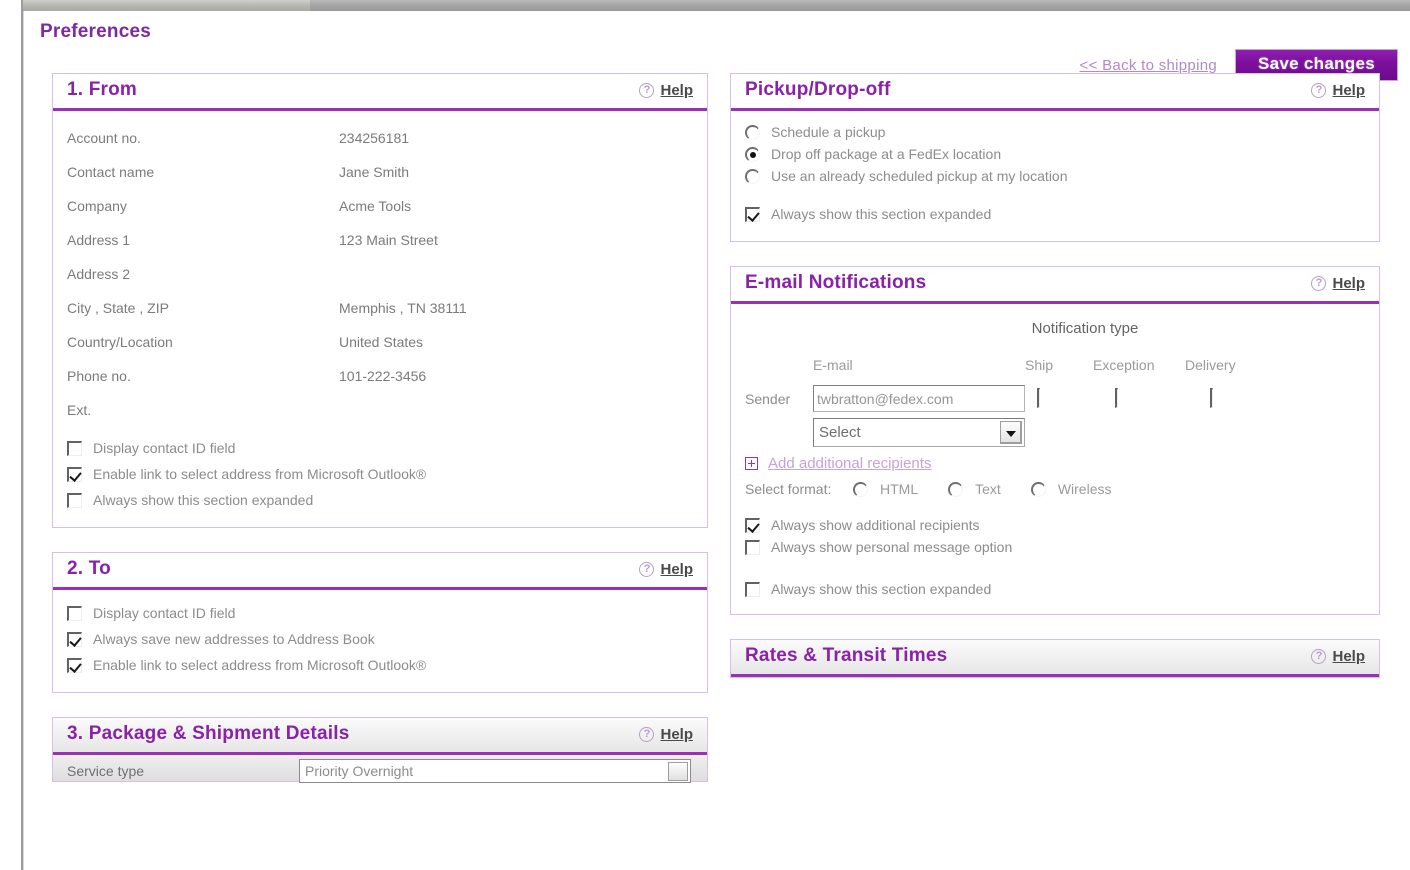 Image resolution: width=1410 pixels, height=870 pixels. Describe the element at coordinates (1055, 154) in the screenshot. I see `radio-drop-off-at-fedex: Drop off package at a FedEx location` at that location.